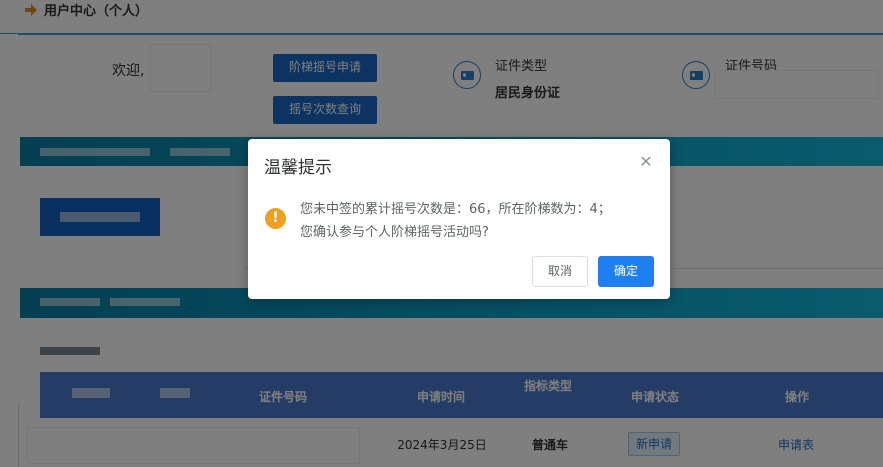 This screenshot has height=467, width=883. Describe the element at coordinates (646, 162) in the screenshot. I see `close-icon: ✕` at that location.